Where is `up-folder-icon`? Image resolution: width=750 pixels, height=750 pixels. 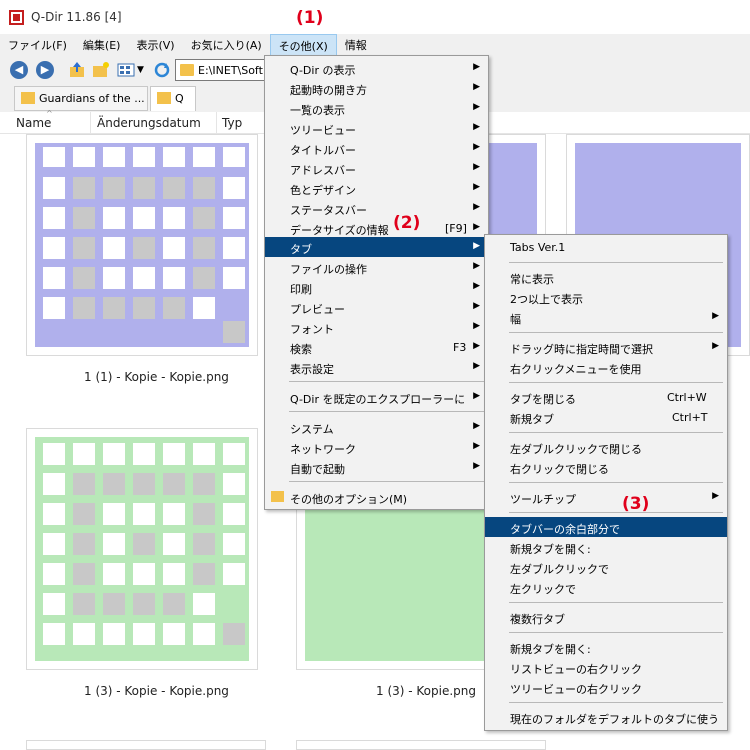
up-folder-icon is located at coordinates (77, 70).